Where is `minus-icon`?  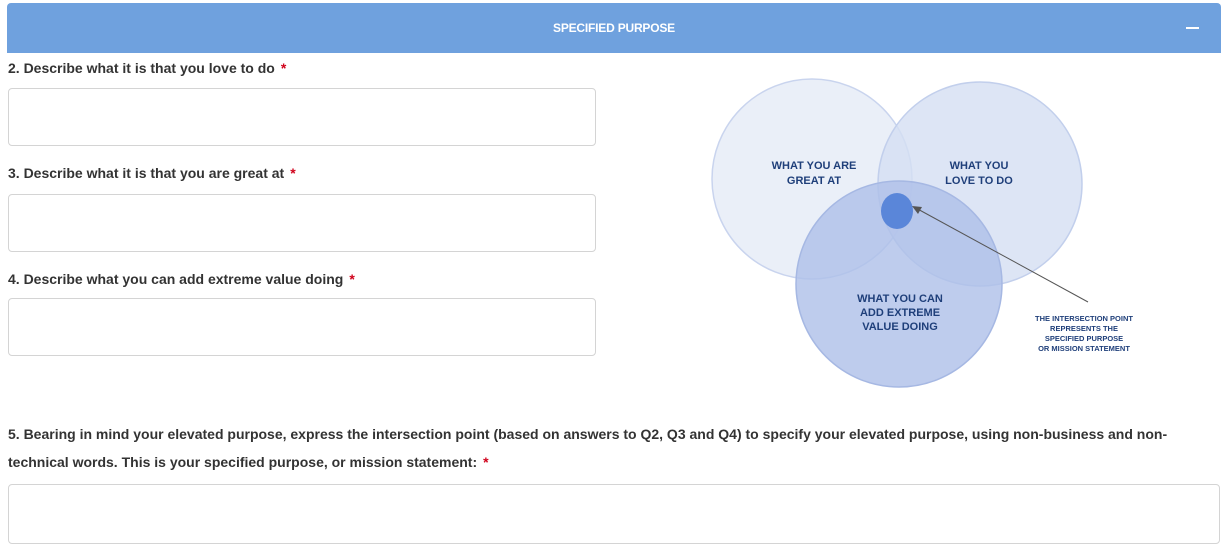 minus-icon is located at coordinates (1192, 28).